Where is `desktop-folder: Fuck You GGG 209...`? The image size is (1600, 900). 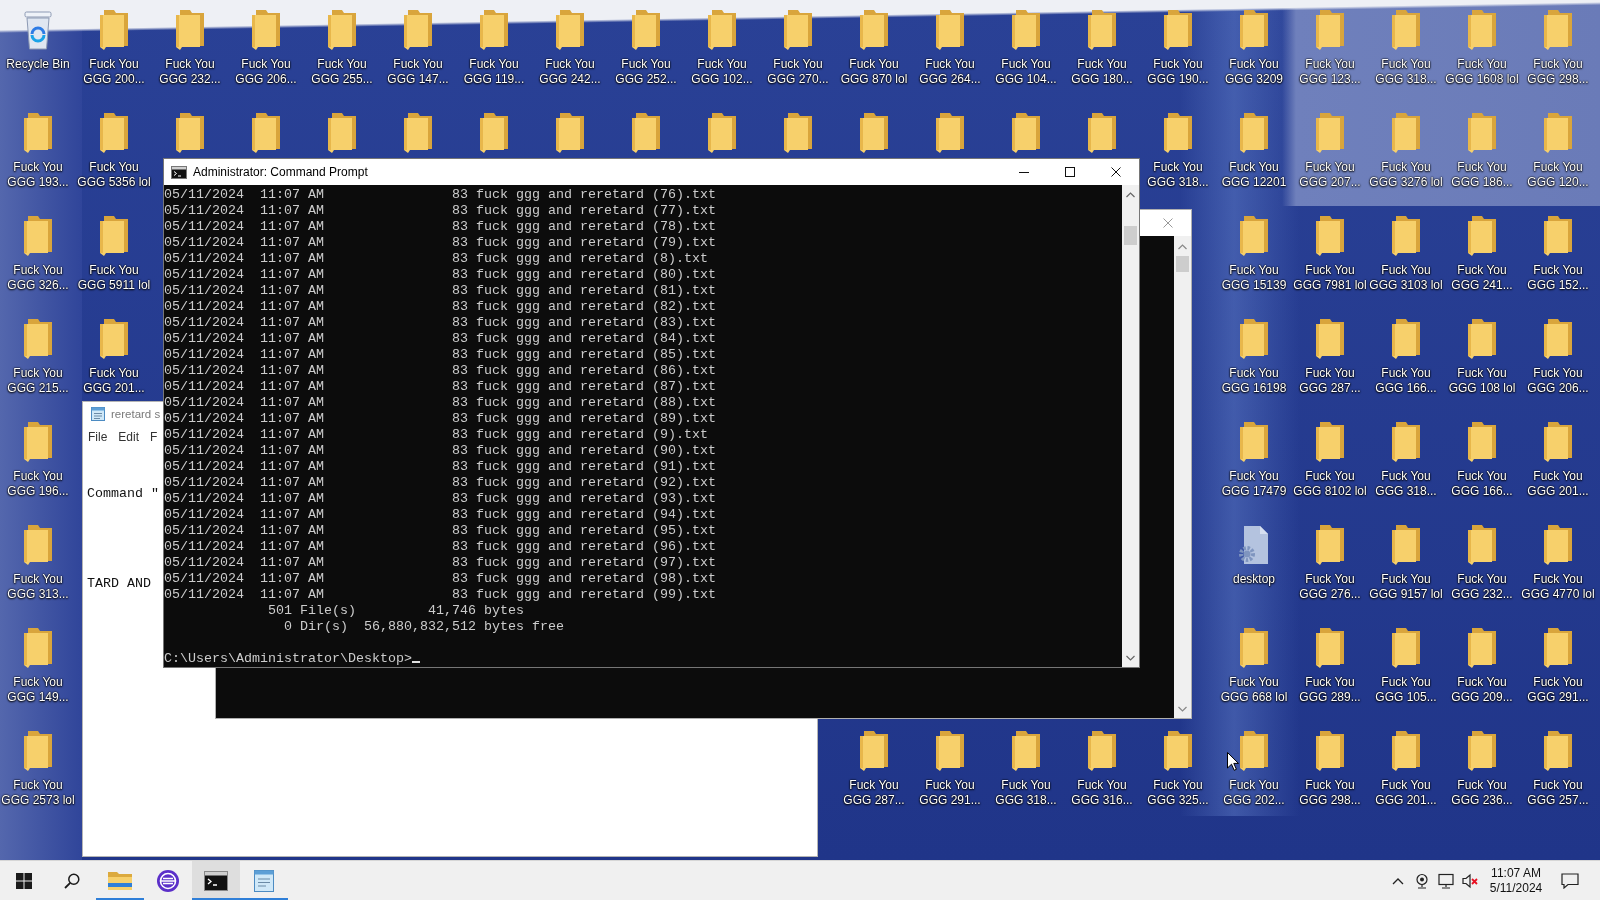
desktop-folder: Fuck You GGG 209... is located at coordinates (1482, 666).